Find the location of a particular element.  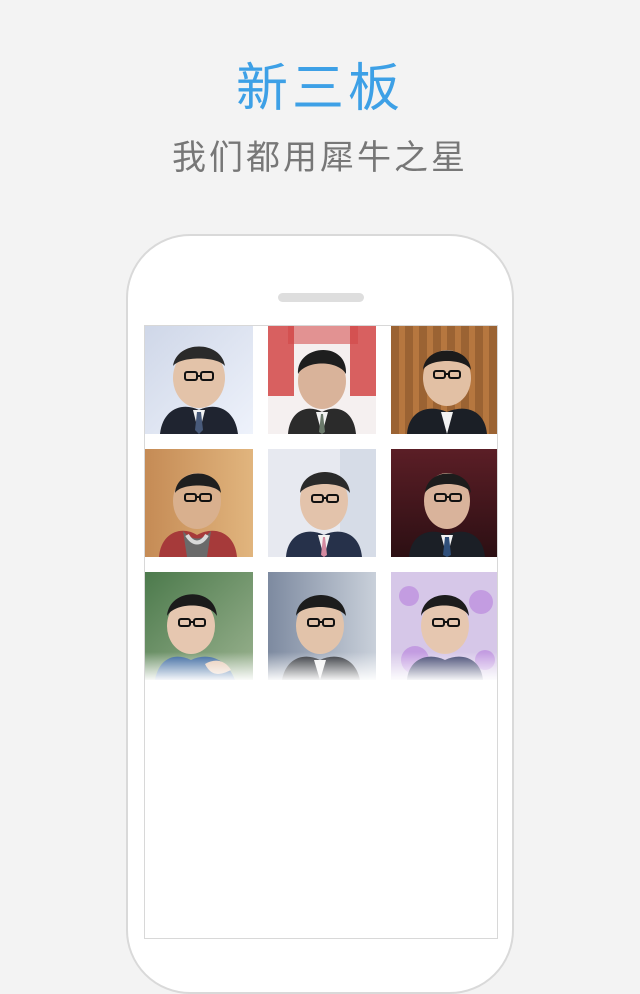

phone-speaker is located at coordinates (321, 297).